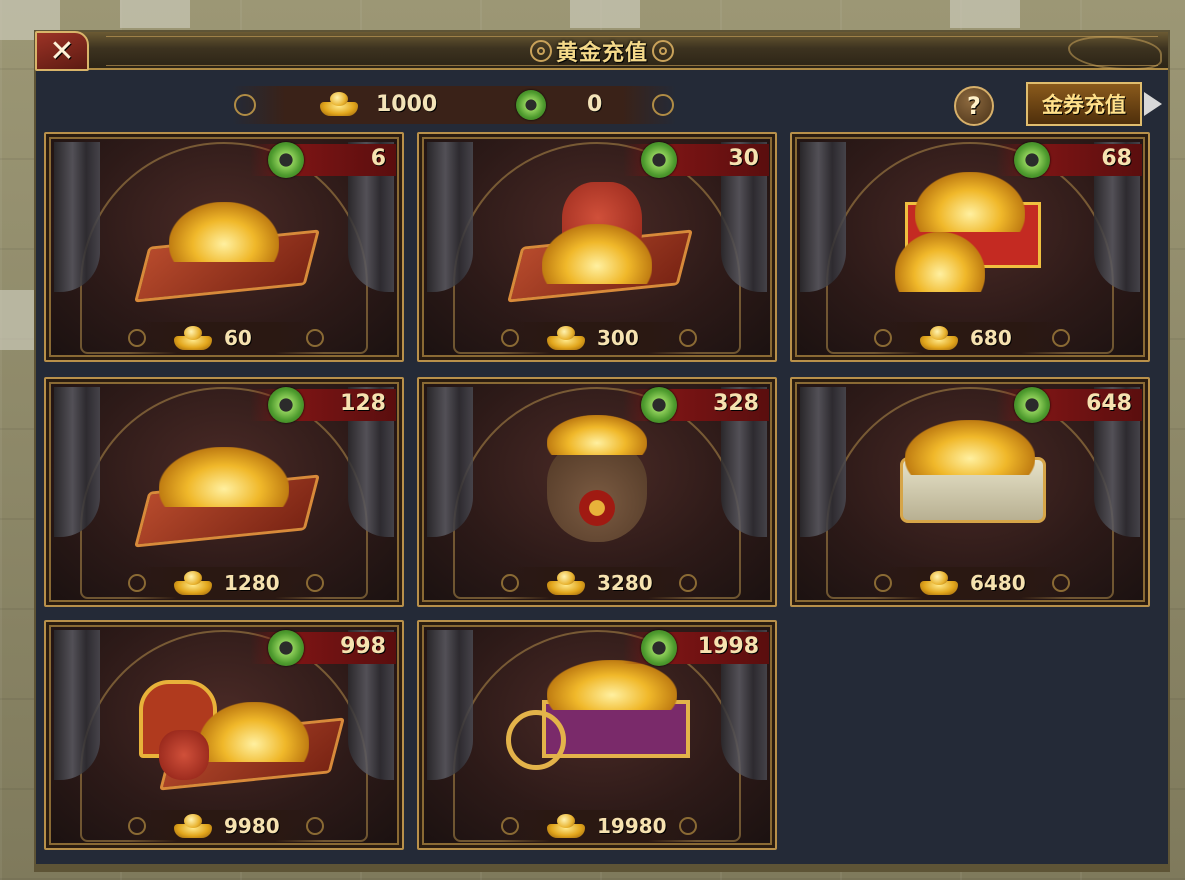  Describe the element at coordinates (378, 158) in the screenshot. I see `package-price: 6` at that location.